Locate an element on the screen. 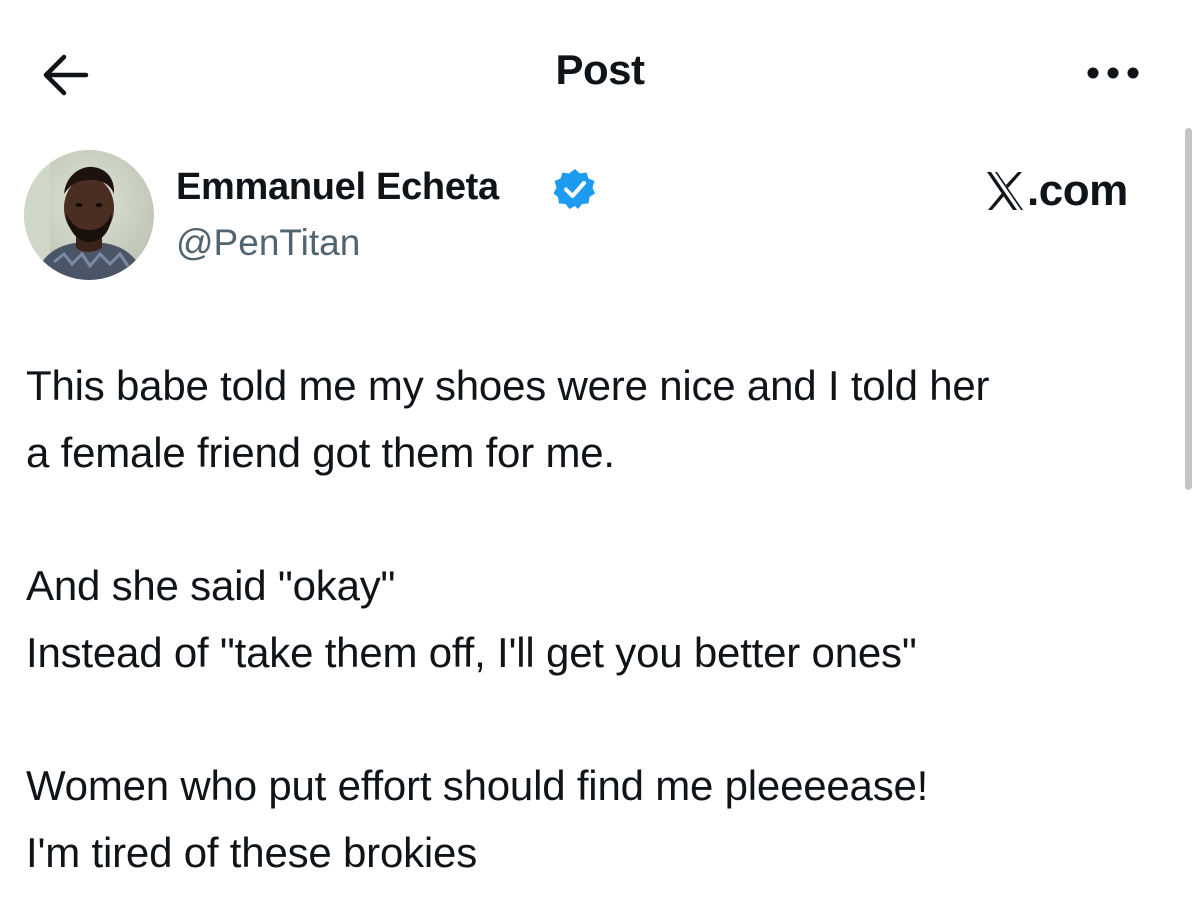  more-options-button is located at coordinates (1113, 73).